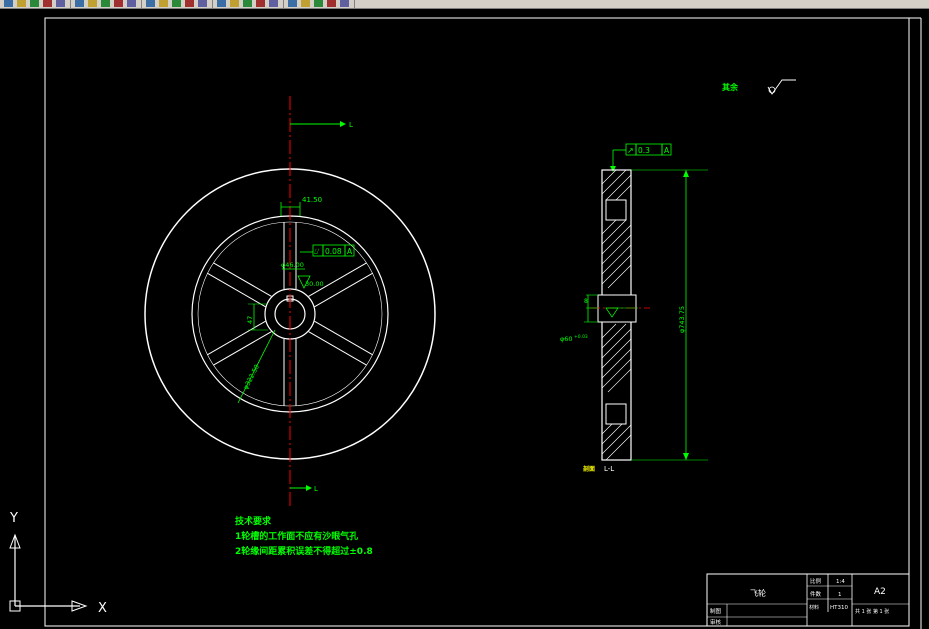 This screenshot has width=929, height=629. What do you see at coordinates (840, 595) in the screenshot?
I see `tb-qty-value: 1` at bounding box center [840, 595].